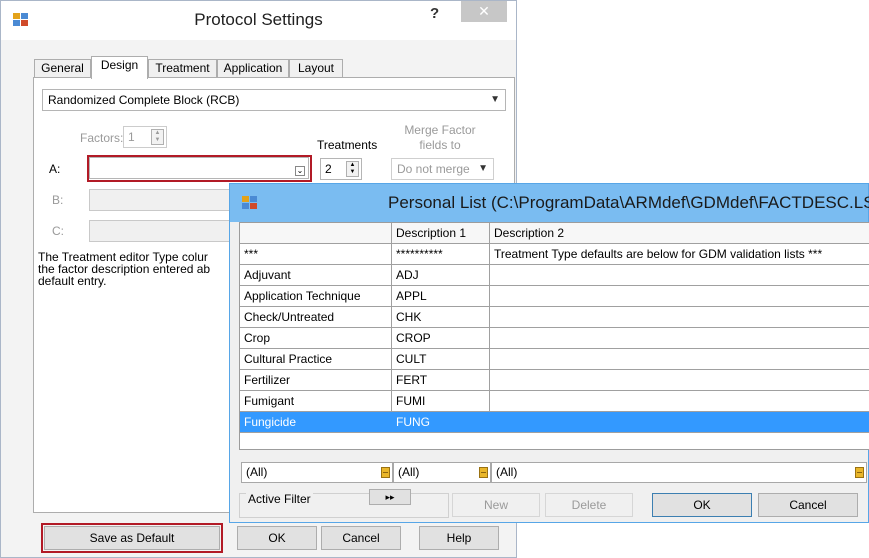  Describe the element at coordinates (316, 359) in the screenshot. I see `cell-name: Cultural Practice` at that location.